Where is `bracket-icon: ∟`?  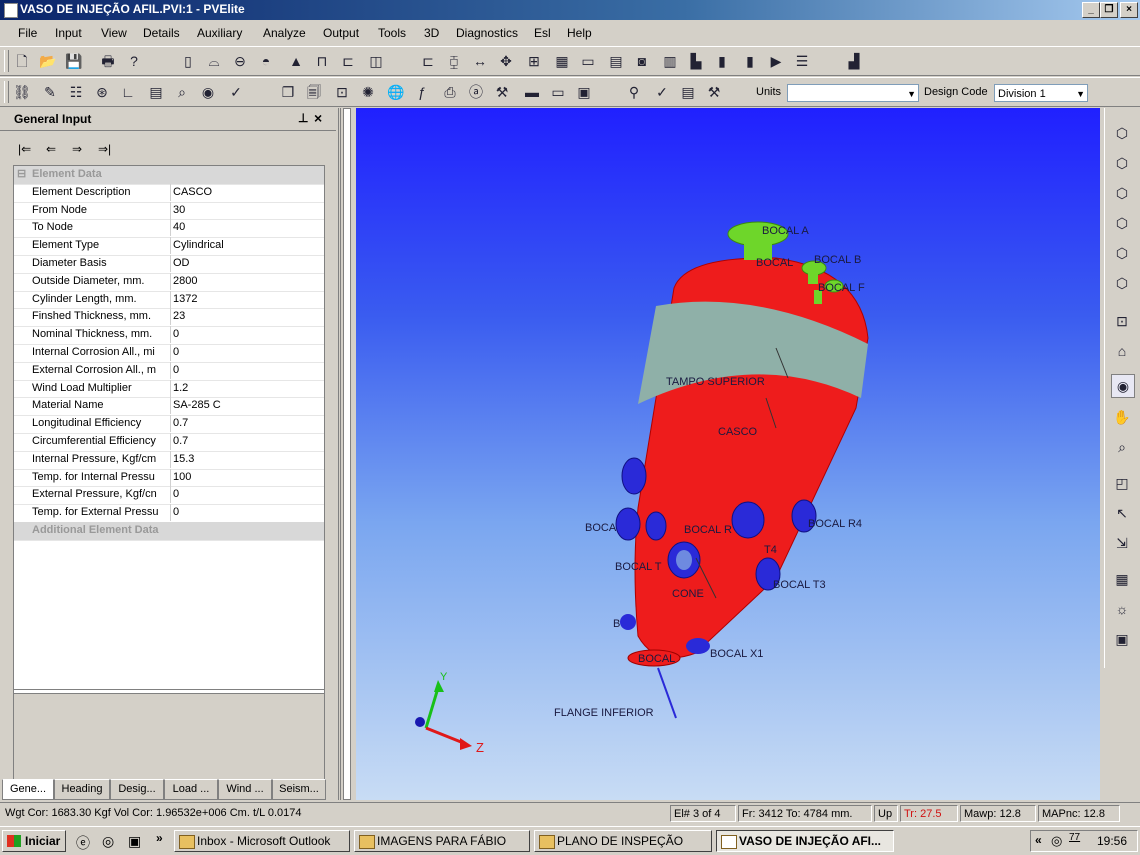
bracket-icon: ∟ is located at coordinates (128, 92).